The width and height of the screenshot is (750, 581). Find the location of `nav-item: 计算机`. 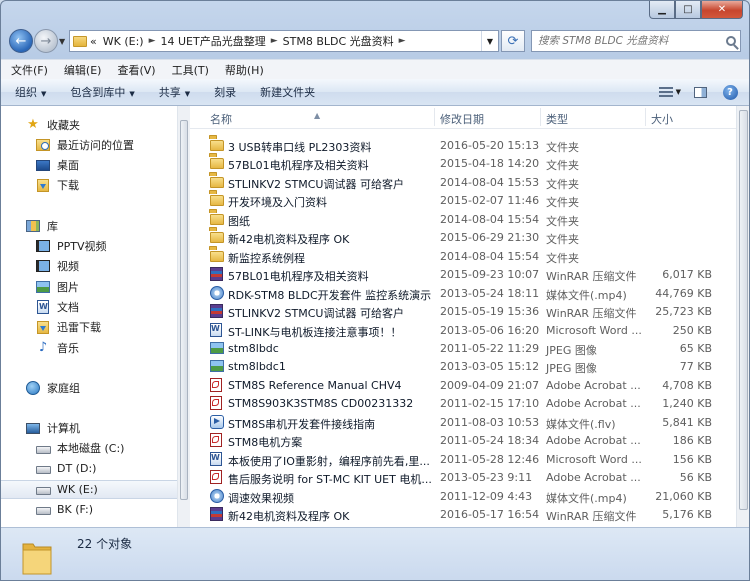

nav-item: 计算机 is located at coordinates (89, 428).